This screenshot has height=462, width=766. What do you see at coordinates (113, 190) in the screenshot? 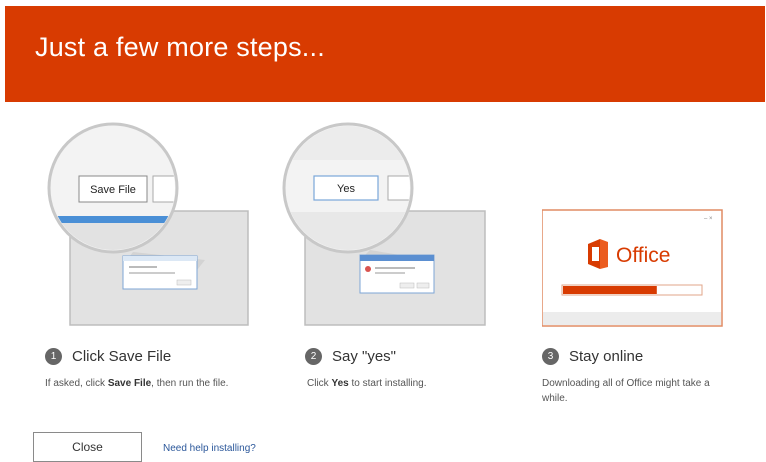
I see `save-file-callout-label: Save File` at bounding box center [113, 190].